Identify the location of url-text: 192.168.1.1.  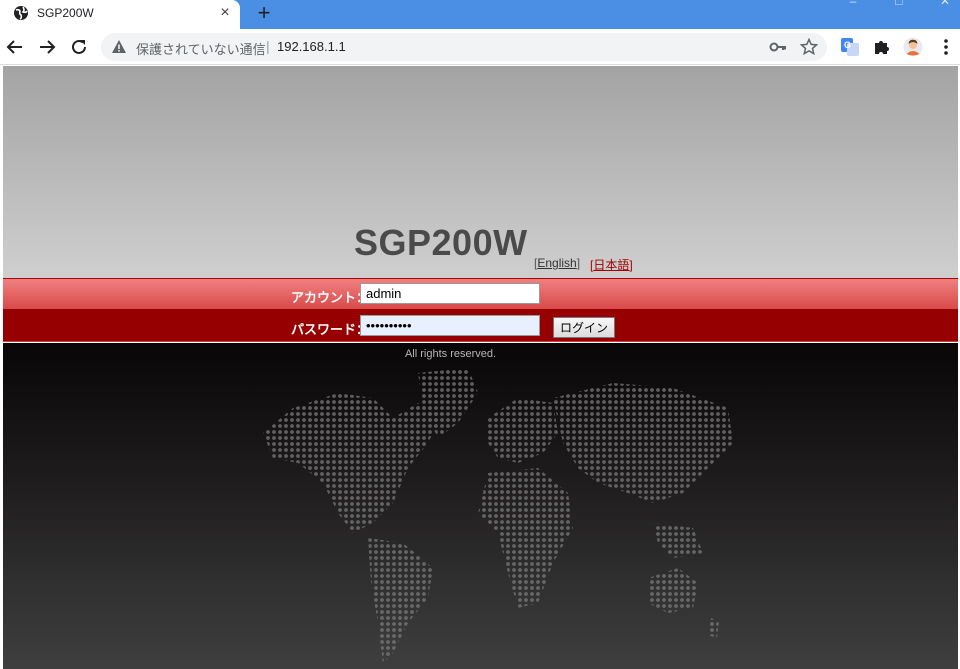
(311, 46).